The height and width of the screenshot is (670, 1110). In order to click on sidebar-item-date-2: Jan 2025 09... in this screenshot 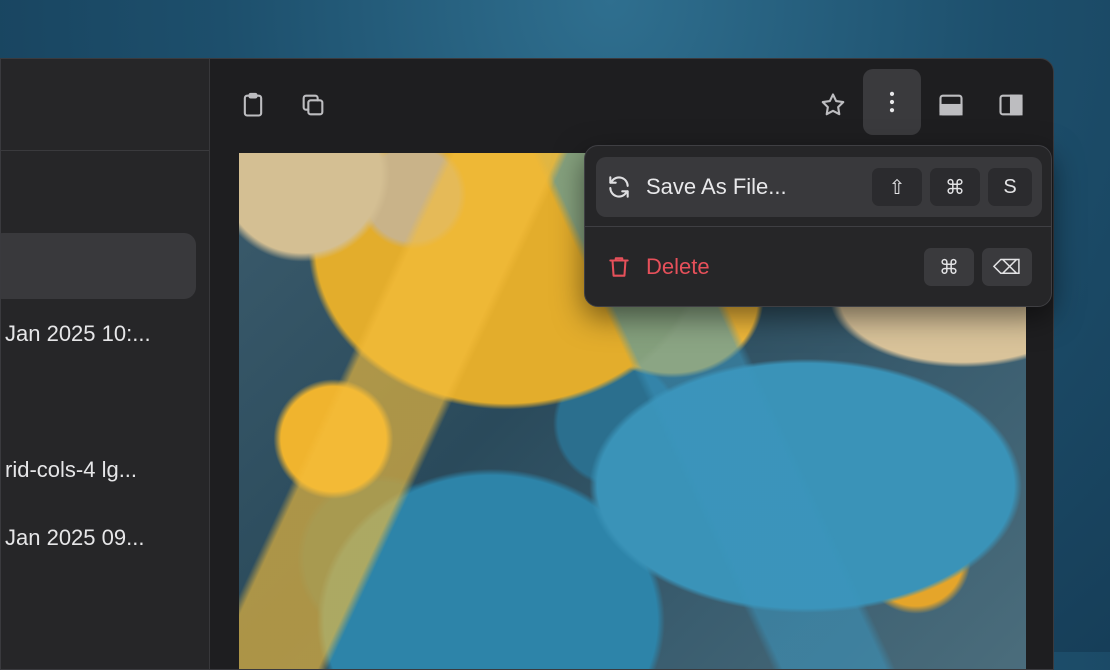, I will do `click(100, 538)`.